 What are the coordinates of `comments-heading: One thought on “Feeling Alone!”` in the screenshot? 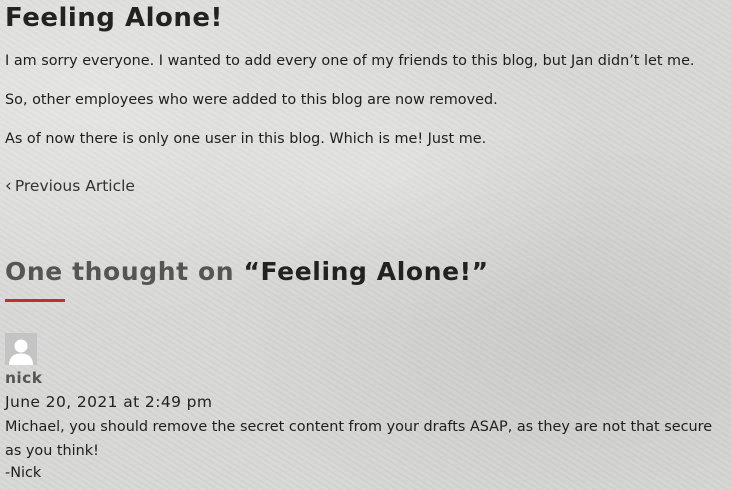 It's located at (247, 272).